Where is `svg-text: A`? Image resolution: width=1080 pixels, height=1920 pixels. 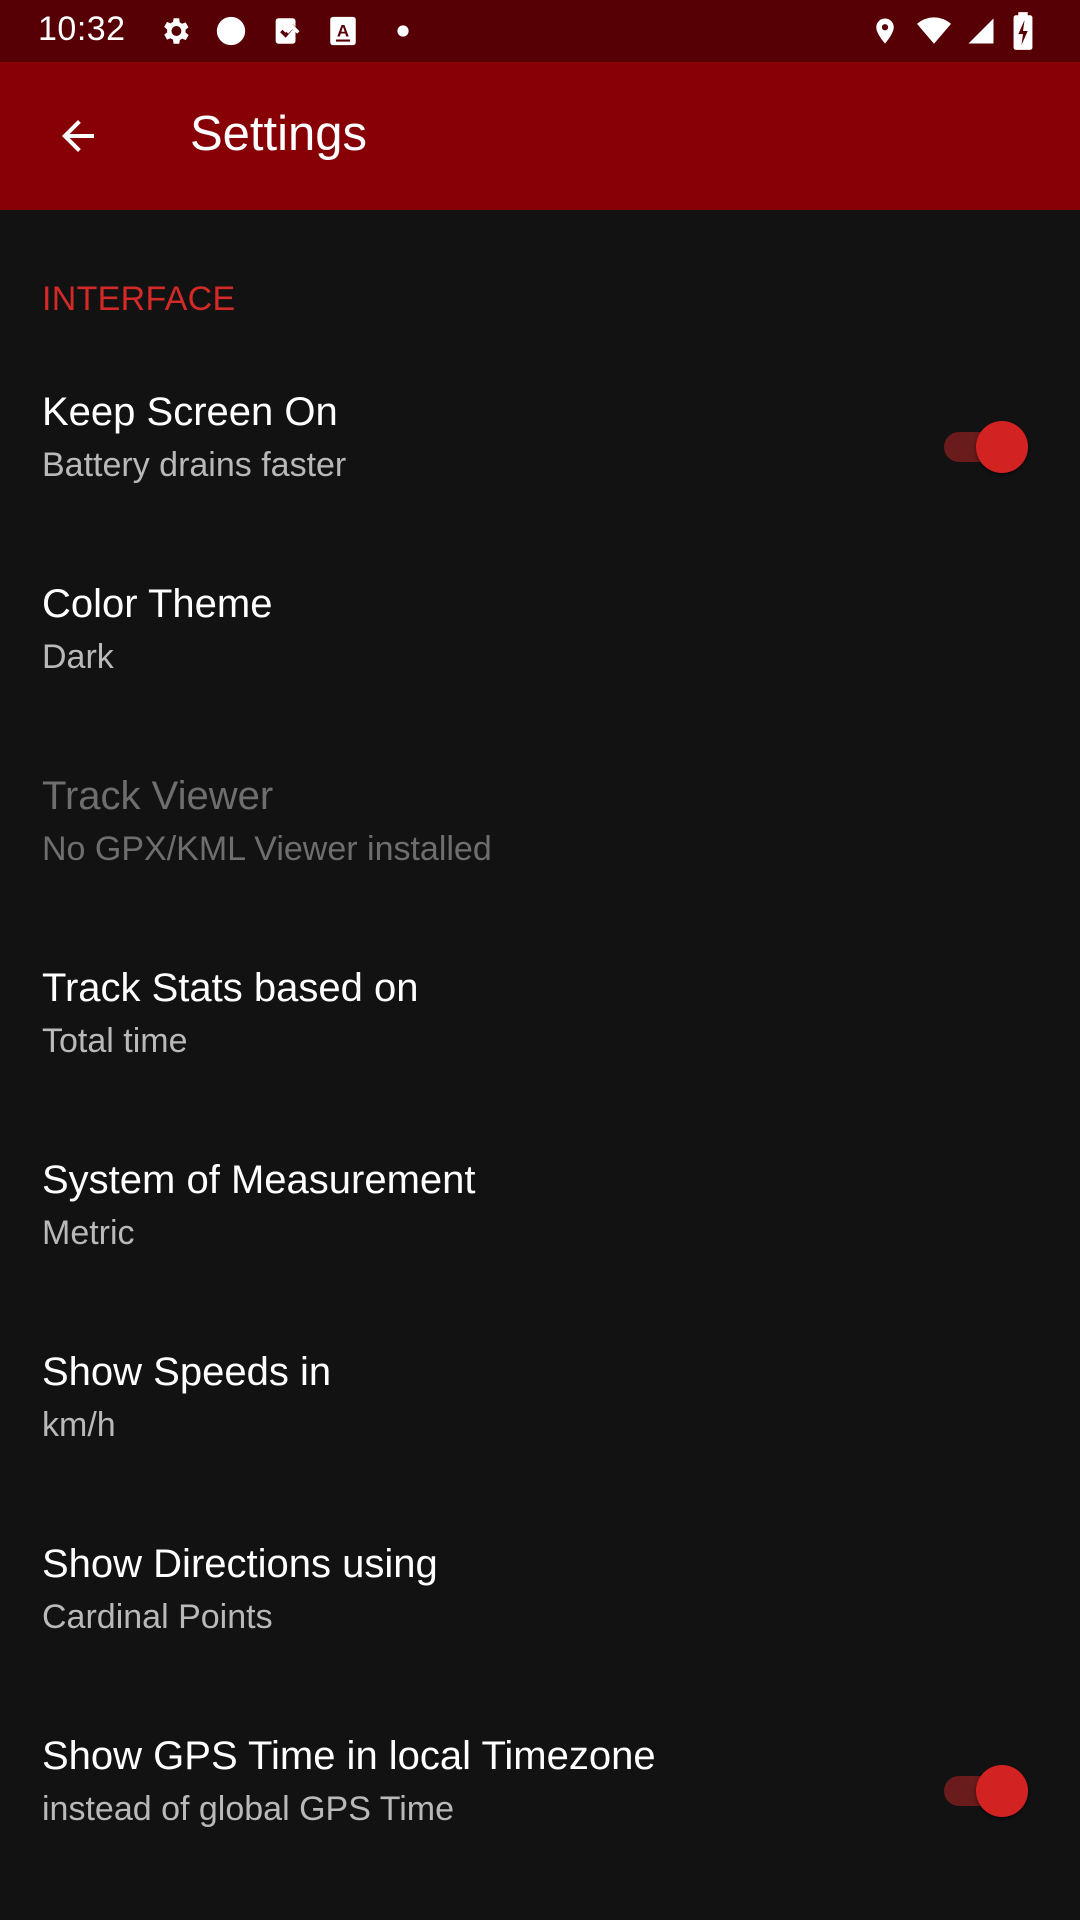 svg-text: A is located at coordinates (343, 31).